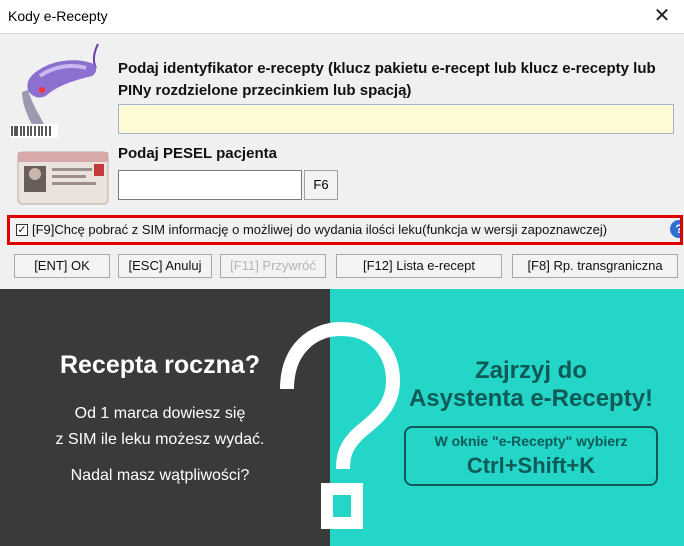  Describe the element at coordinates (197, 153) in the screenshot. I see `pesel-label: Podaj PESEL pacjenta` at that location.